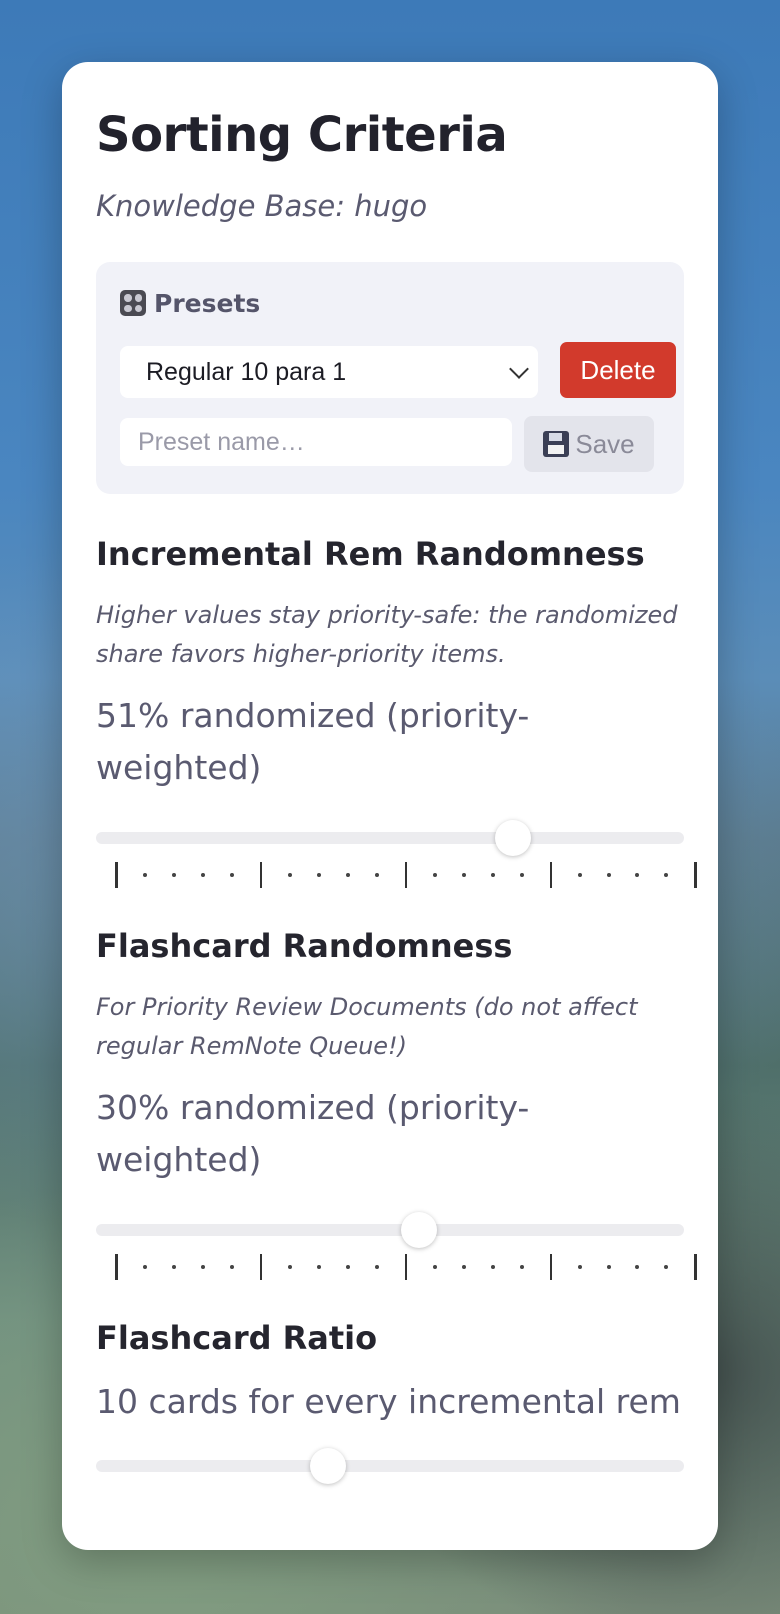  What do you see at coordinates (396, 1269) in the screenshot?
I see `flashcard-randomness-ticks` at bounding box center [396, 1269].